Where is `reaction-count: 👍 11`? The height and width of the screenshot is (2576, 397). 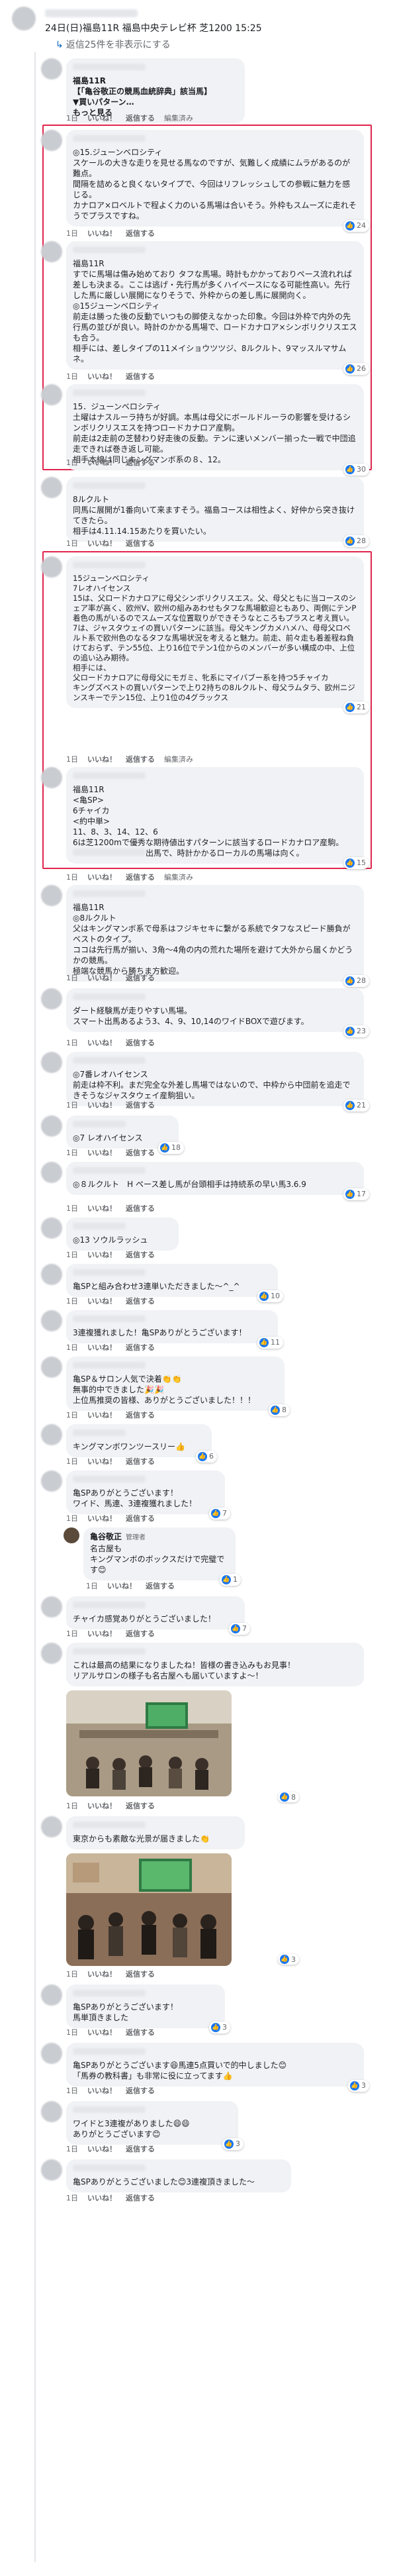
reaction-count: 👍 11 is located at coordinates (270, 1343).